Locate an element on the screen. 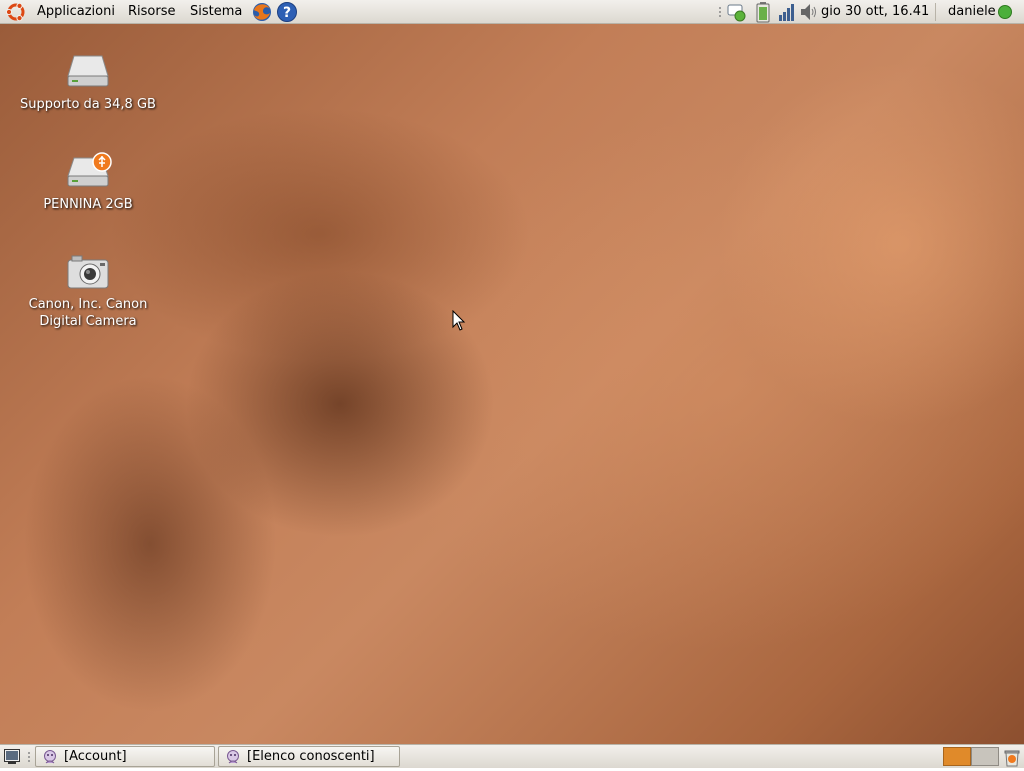 This screenshot has height=771, width=1024. camera-icon is located at coordinates (88, 272).